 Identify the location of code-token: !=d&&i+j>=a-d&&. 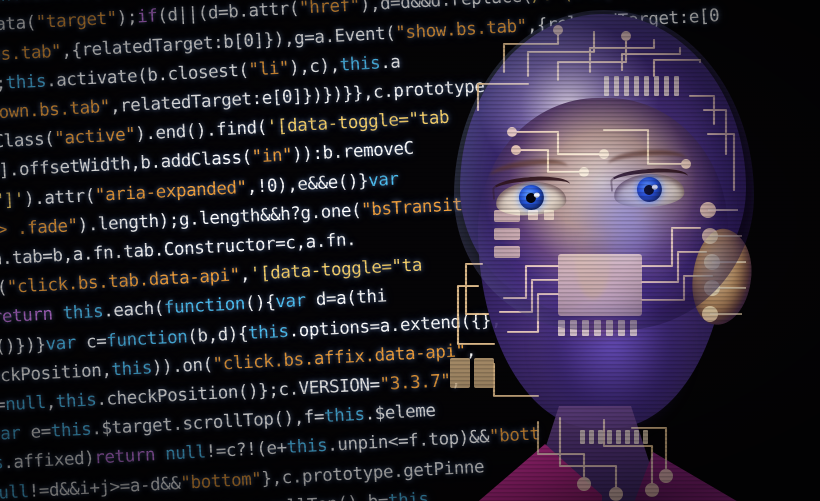
(105, 487).